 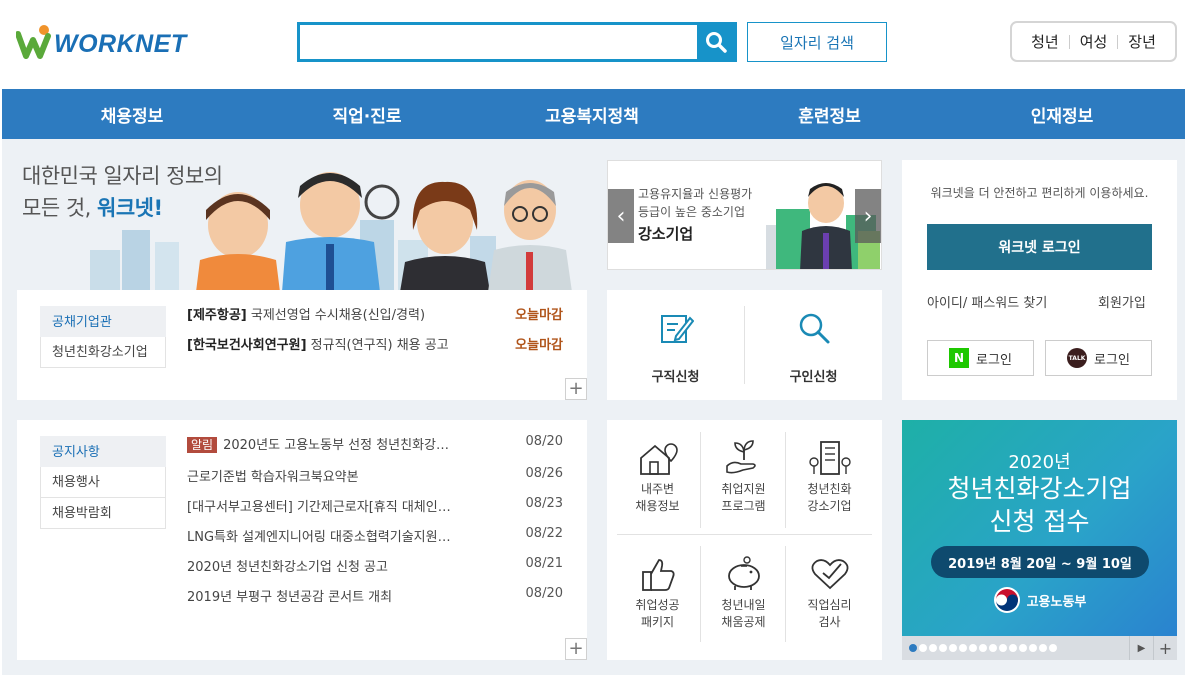 What do you see at coordinates (829, 458) in the screenshot?
I see `building-icon` at bounding box center [829, 458].